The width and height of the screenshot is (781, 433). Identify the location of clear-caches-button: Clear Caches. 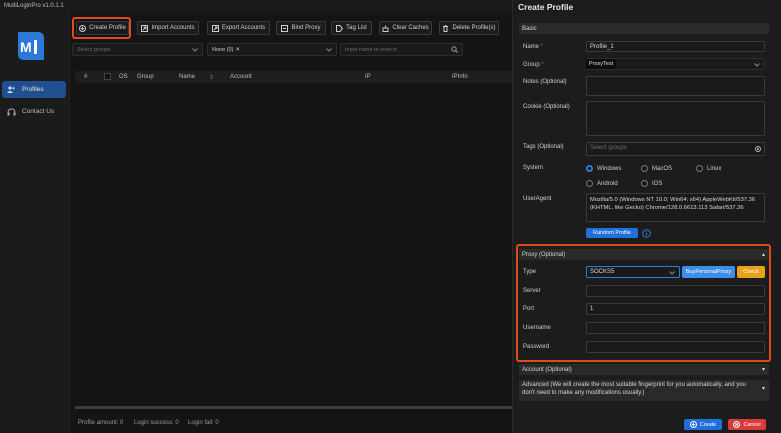
(405, 28).